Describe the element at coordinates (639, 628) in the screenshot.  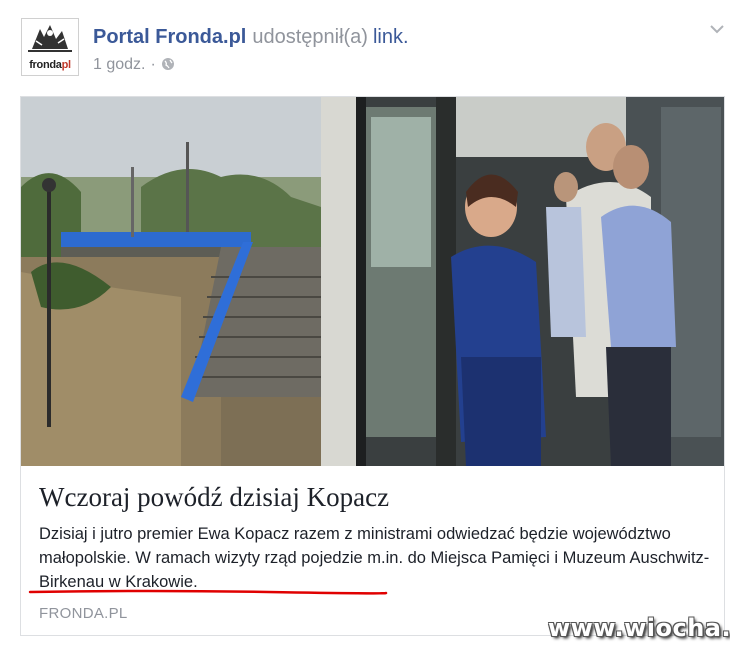
I see `watermark-text: www.wiocha.pl` at that location.